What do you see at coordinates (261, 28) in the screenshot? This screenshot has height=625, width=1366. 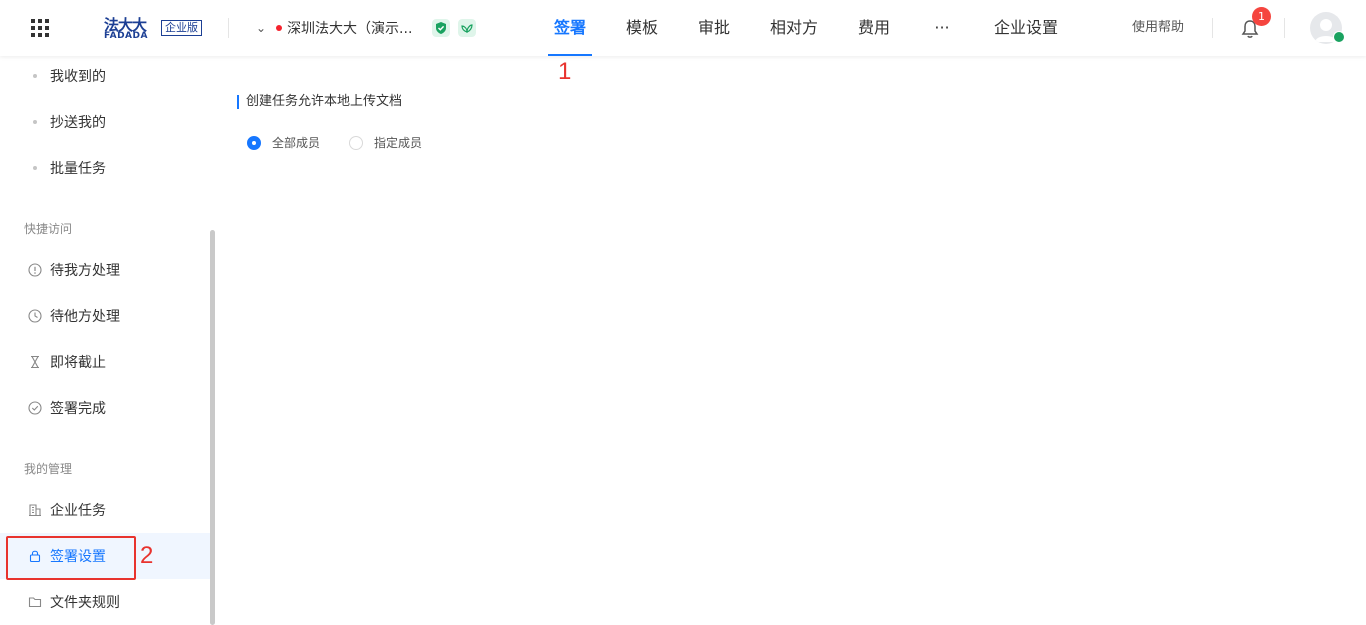 I see `chevron-down-icon: ⌄` at bounding box center [261, 28].